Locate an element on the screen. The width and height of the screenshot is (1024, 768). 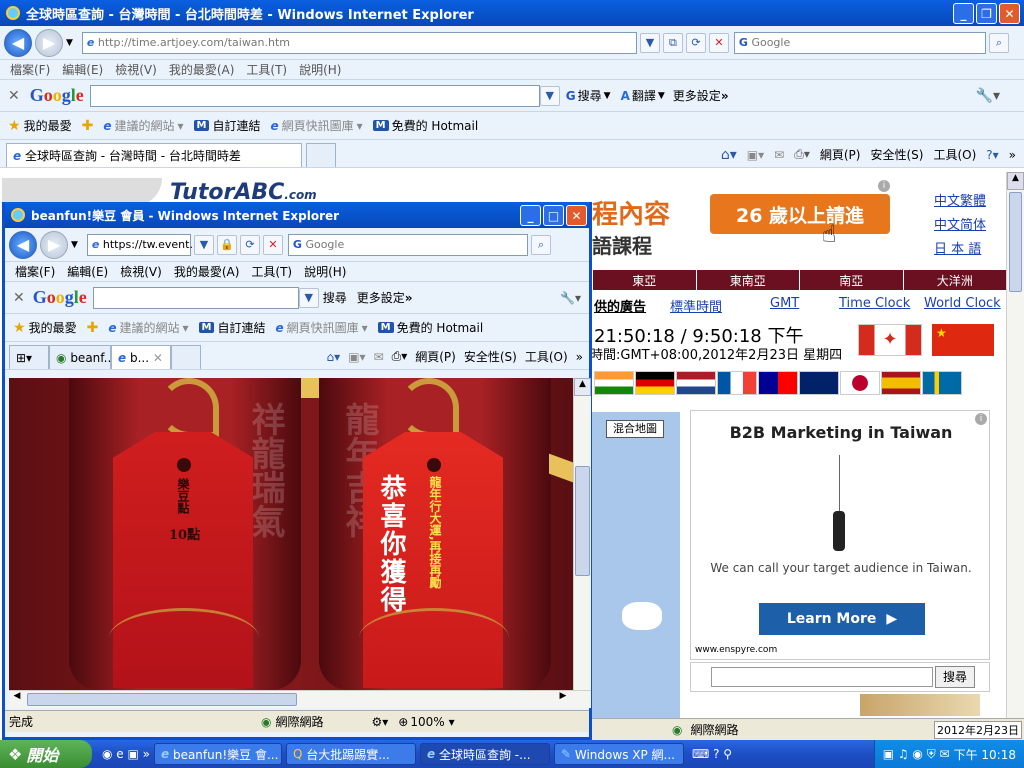
ad-url: www.enspyre.com is located at coordinates (736, 650).